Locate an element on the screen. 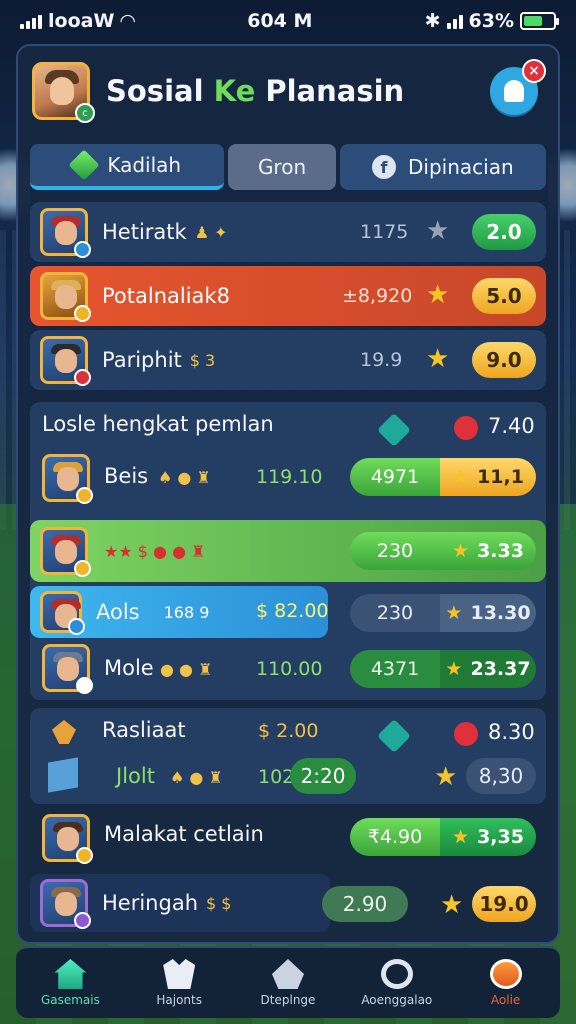  notification-button: × is located at coordinates (518, 87).